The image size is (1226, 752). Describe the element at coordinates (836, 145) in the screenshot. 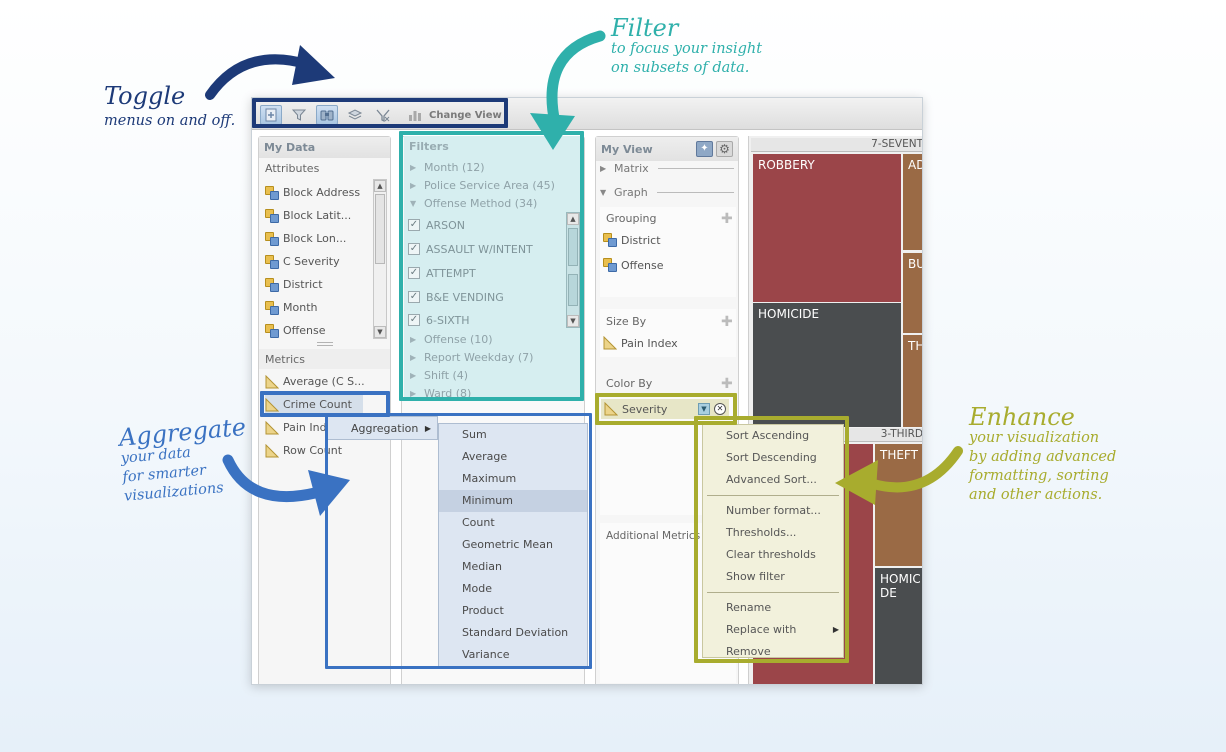

I see `treemap-header-seventh: 7-SEVENT` at that location.